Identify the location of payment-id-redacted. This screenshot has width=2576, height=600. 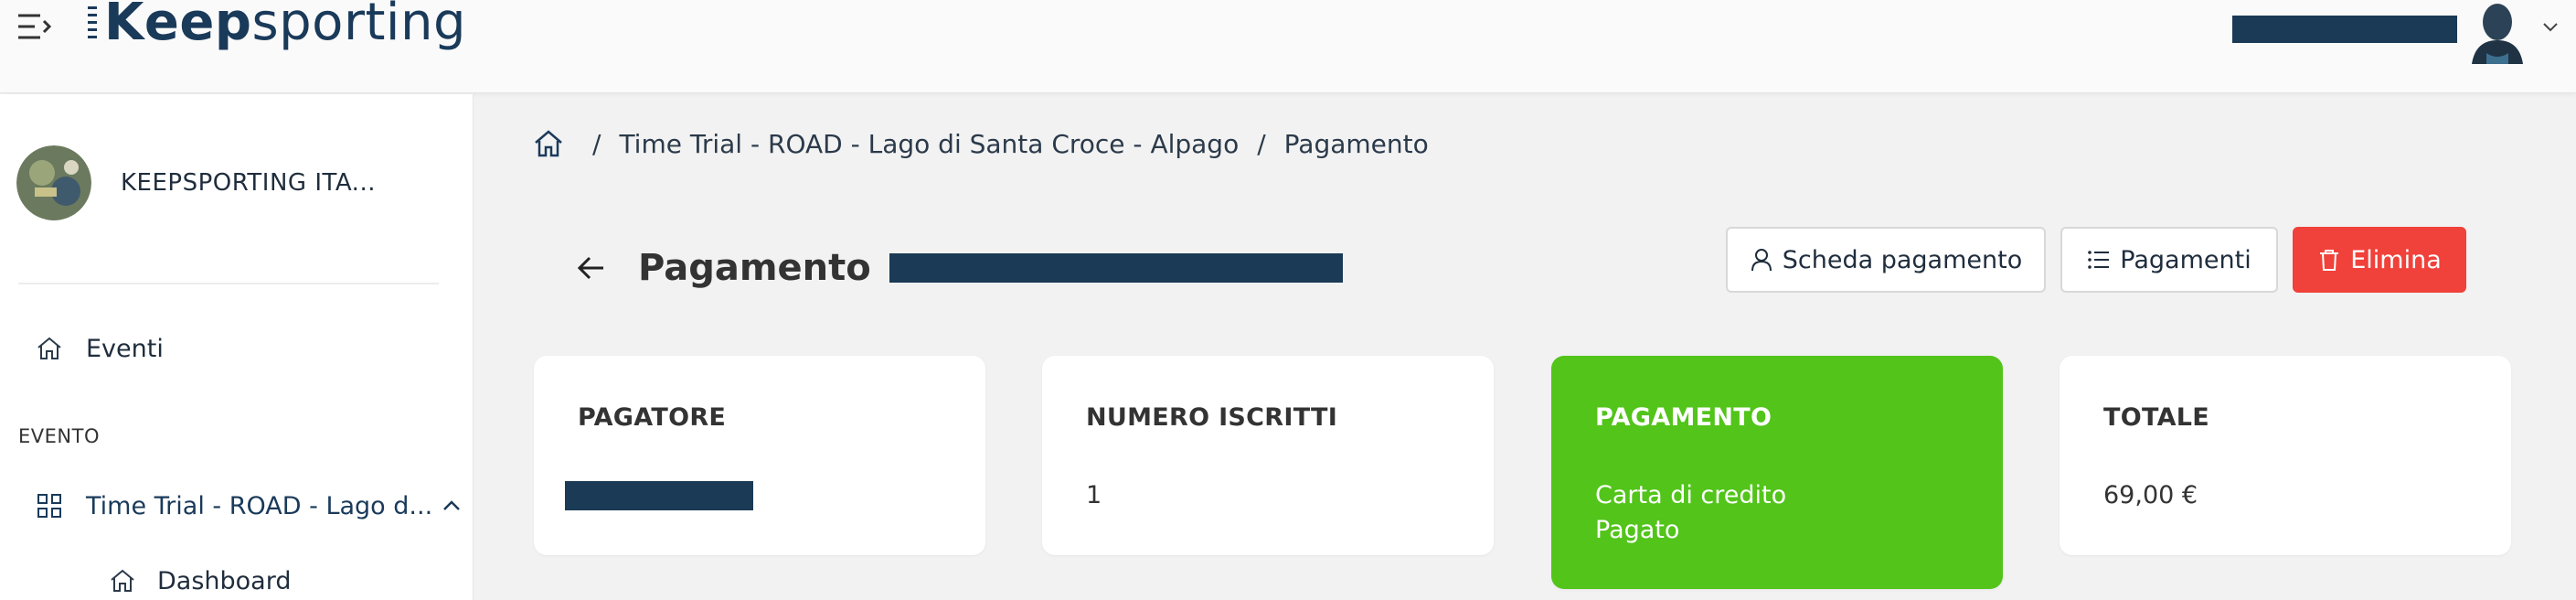
(1116, 268).